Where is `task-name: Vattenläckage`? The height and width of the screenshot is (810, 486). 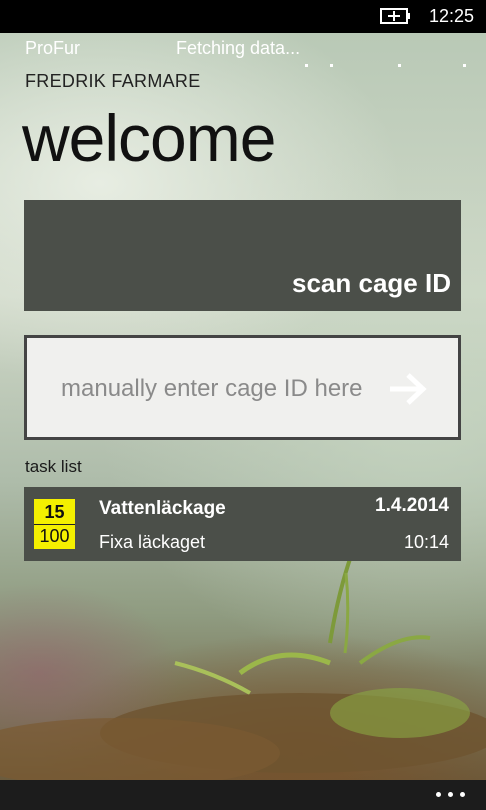 task-name: Vattenläckage is located at coordinates (162, 508).